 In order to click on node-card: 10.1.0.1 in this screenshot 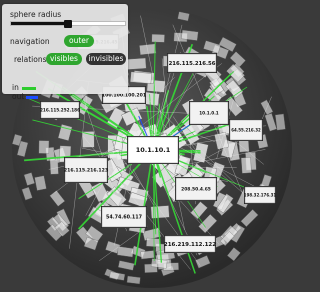, I will do `click(209, 113)`.